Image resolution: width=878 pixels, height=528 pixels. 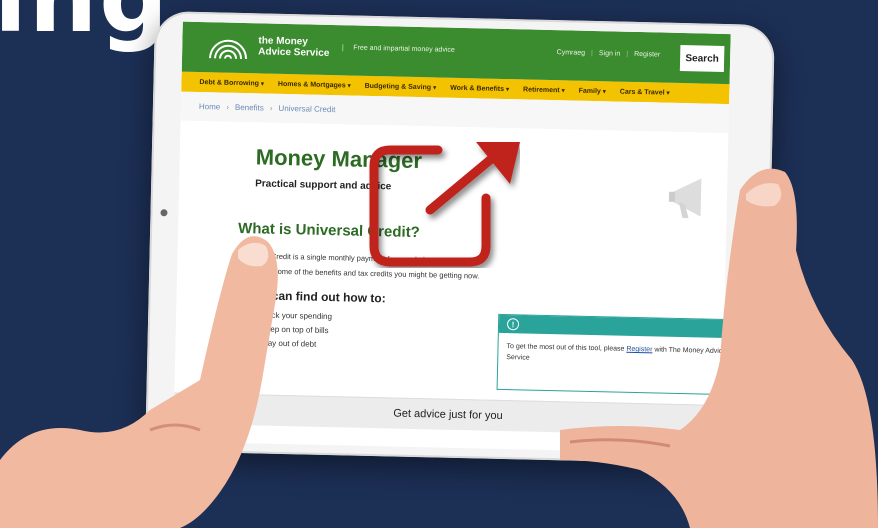 I want to click on exclamation-icon: !, so click(x=513, y=324).